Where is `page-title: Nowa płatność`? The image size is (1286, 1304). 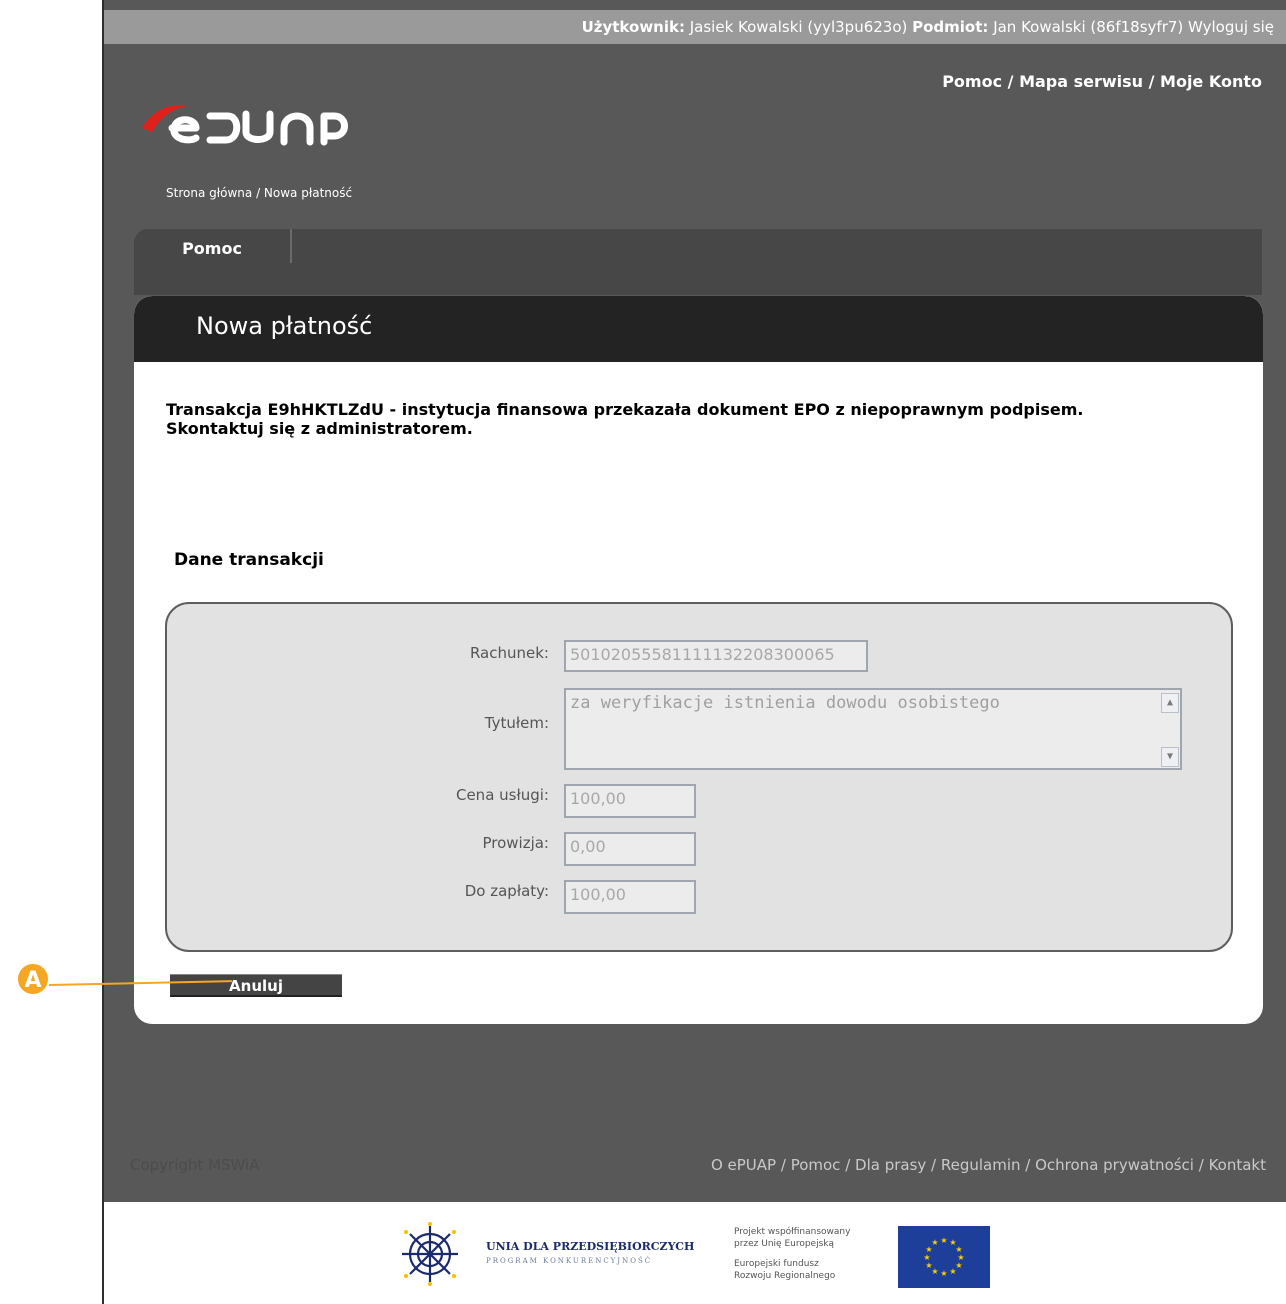
page-title: Nowa płatność is located at coordinates (284, 326).